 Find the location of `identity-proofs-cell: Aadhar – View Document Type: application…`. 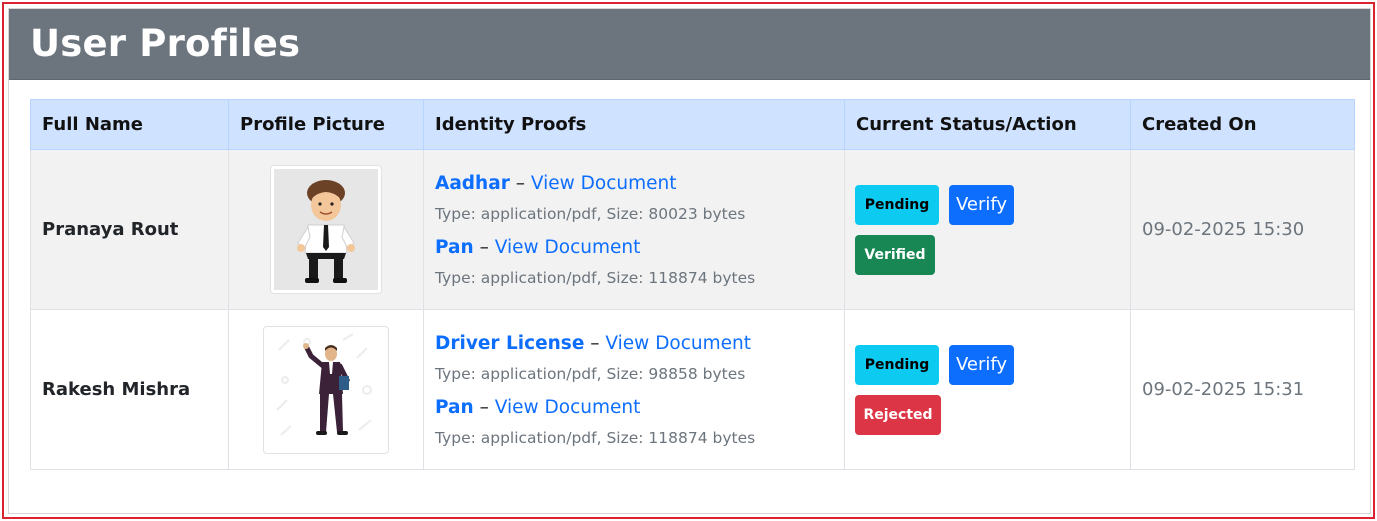

identity-proofs-cell: Aadhar – View Document Type: application… is located at coordinates (634, 229).